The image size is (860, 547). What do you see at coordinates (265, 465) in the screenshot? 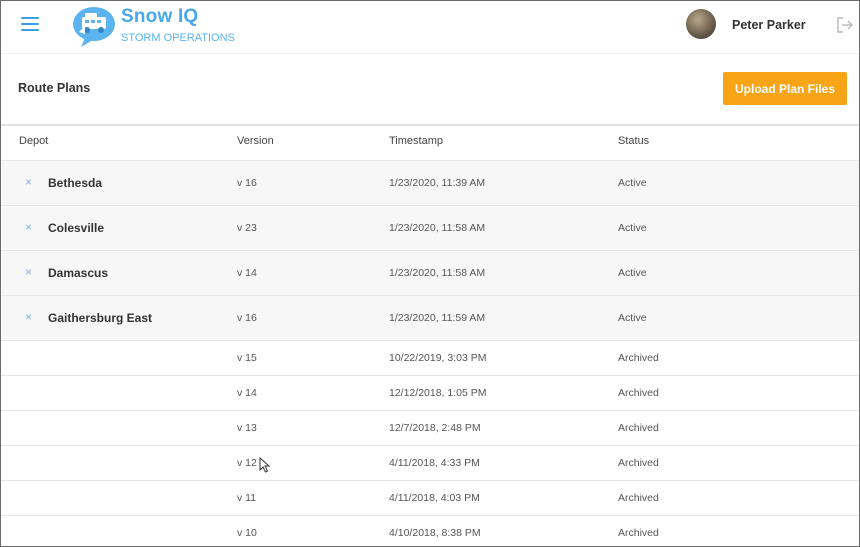
I see `mouse-pointer-icon` at bounding box center [265, 465].